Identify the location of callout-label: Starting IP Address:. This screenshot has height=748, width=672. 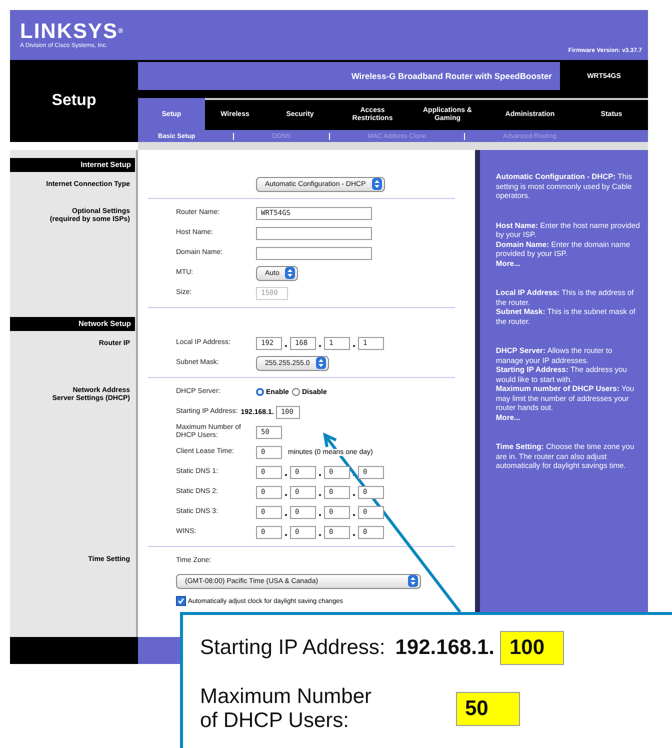
(293, 648).